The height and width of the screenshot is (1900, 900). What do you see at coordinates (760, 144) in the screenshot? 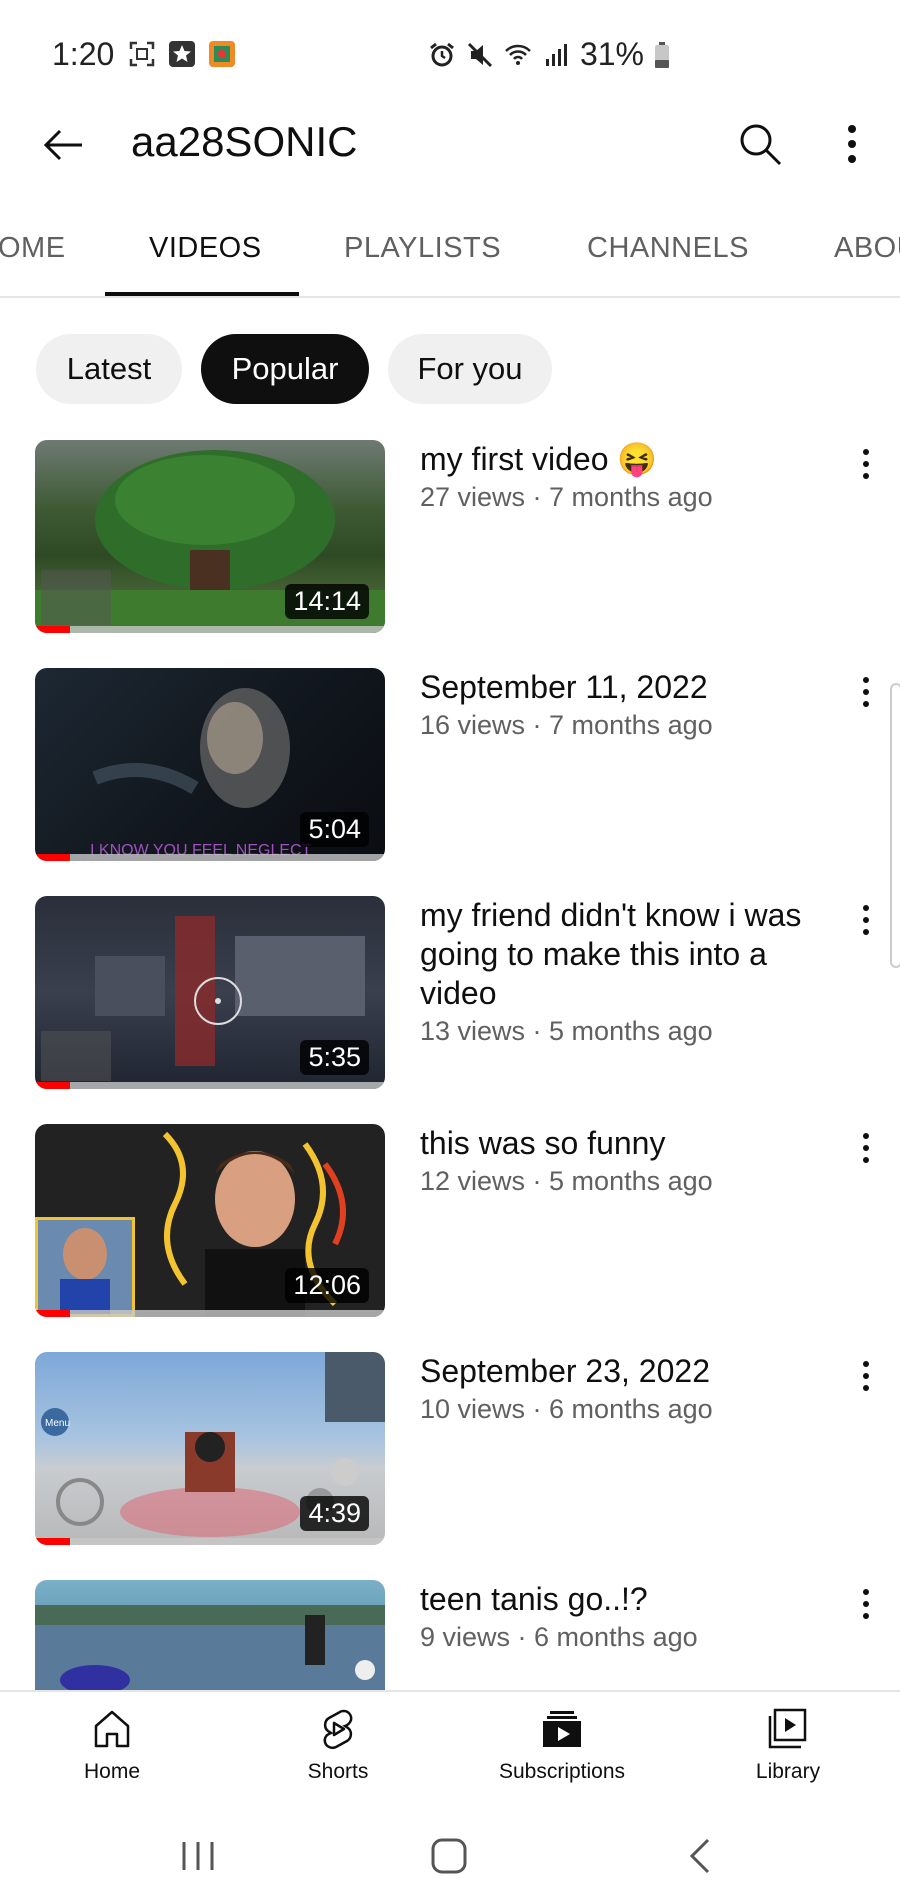
I see `search-icon` at bounding box center [760, 144].